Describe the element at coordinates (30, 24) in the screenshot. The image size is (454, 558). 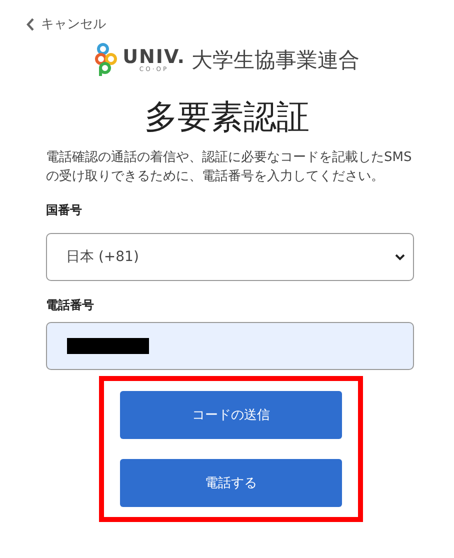
I see `back-icon` at that location.